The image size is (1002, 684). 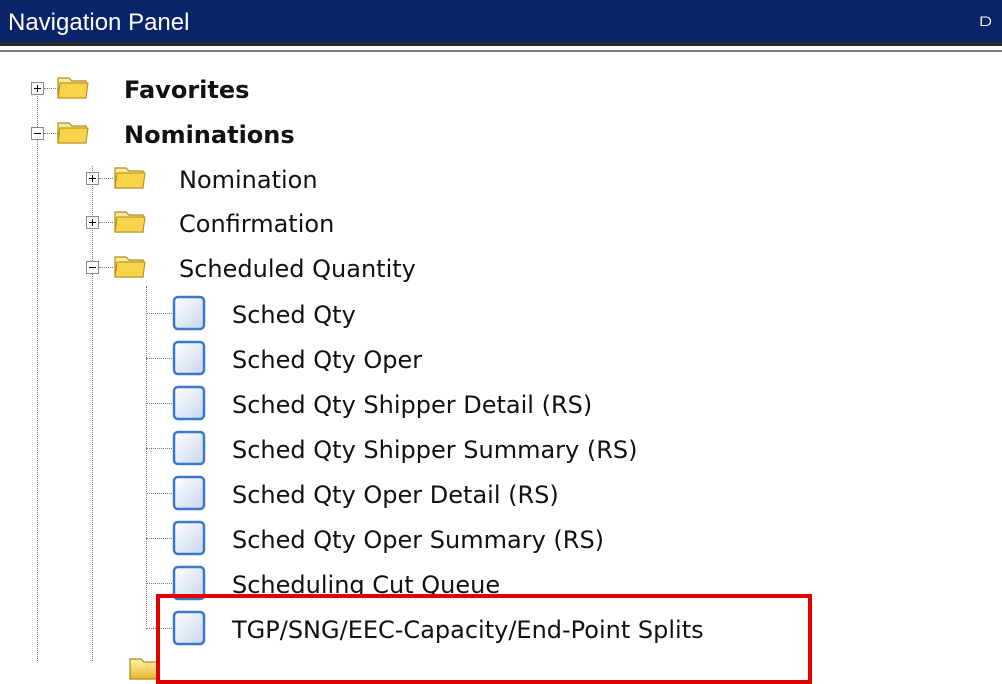 I want to click on tree-item-sched-qty-oper: Sched Qty Oper, so click(x=396, y=358).